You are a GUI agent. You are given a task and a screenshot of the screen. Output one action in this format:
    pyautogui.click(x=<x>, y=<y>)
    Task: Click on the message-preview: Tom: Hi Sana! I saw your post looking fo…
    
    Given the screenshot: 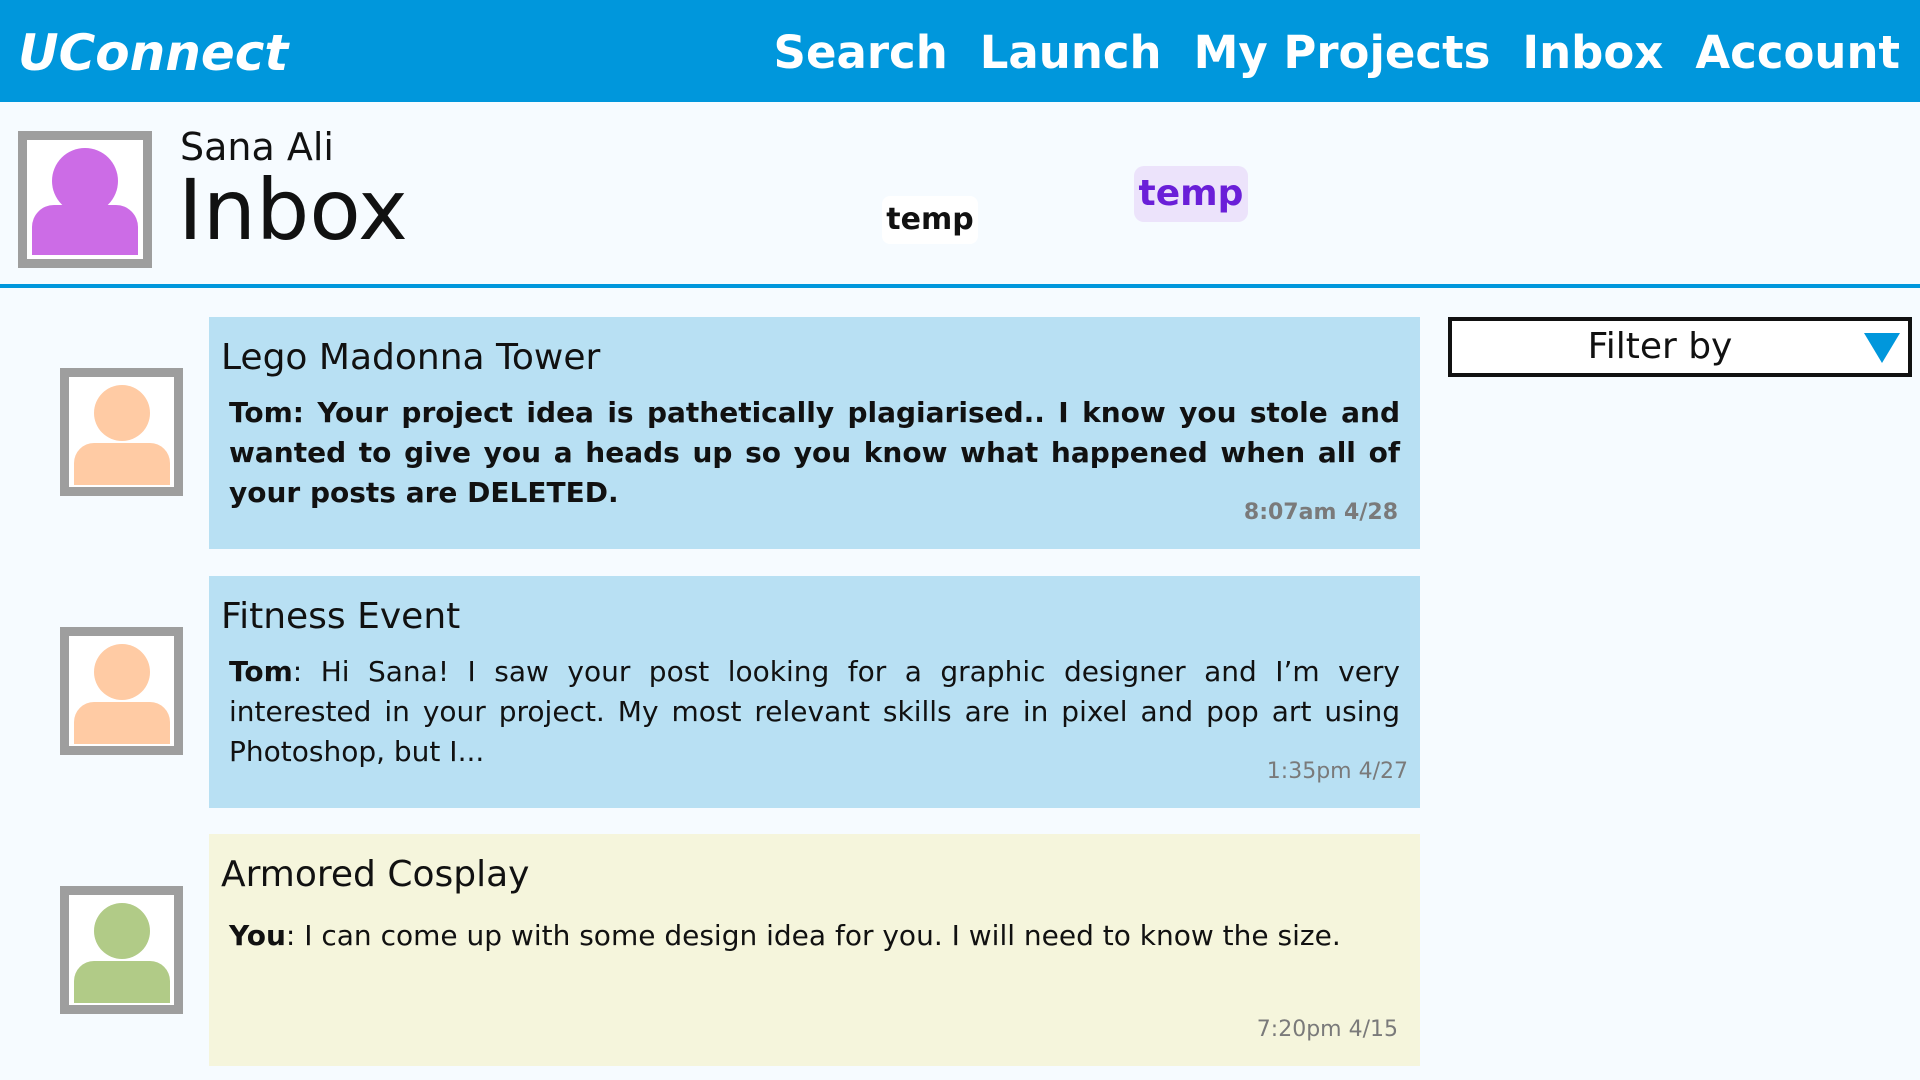 What is the action you would take?
    pyautogui.click(x=814, y=712)
    